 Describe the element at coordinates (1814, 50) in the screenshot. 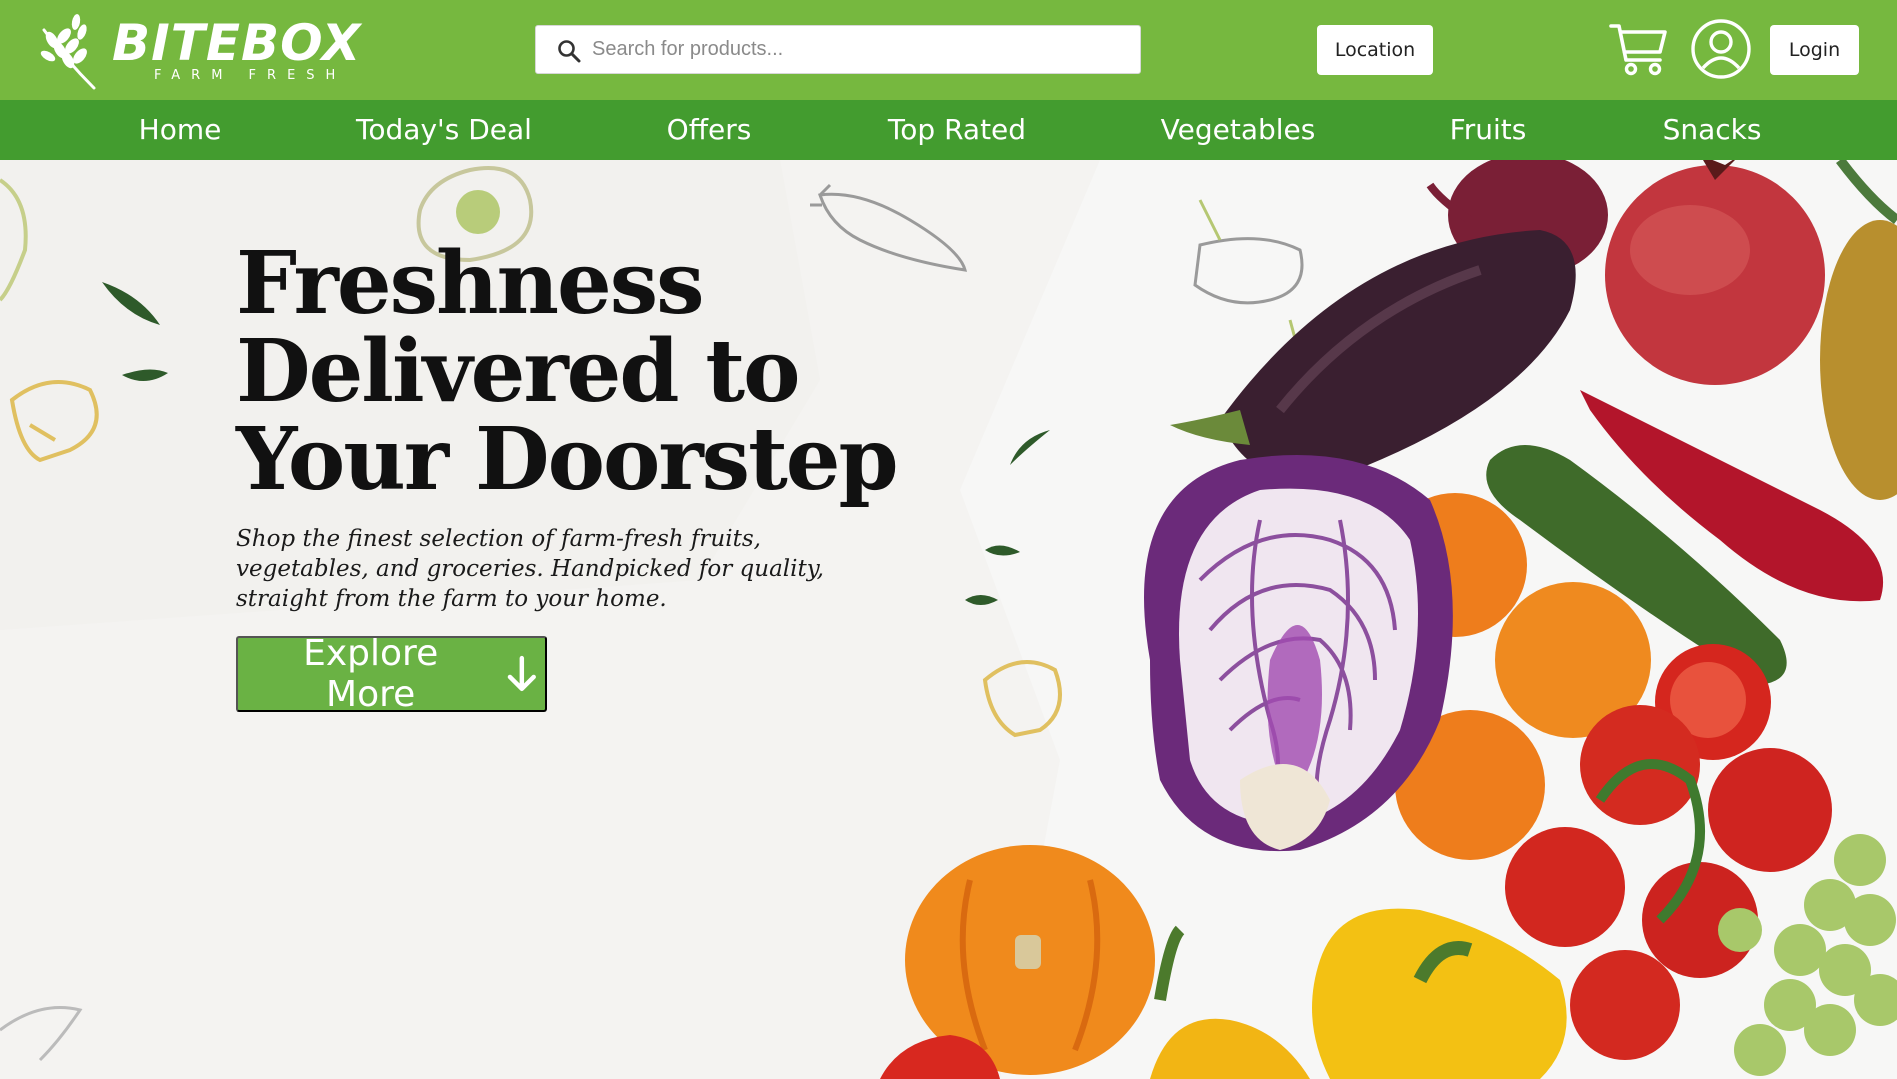

I see `login-button: Login` at that location.